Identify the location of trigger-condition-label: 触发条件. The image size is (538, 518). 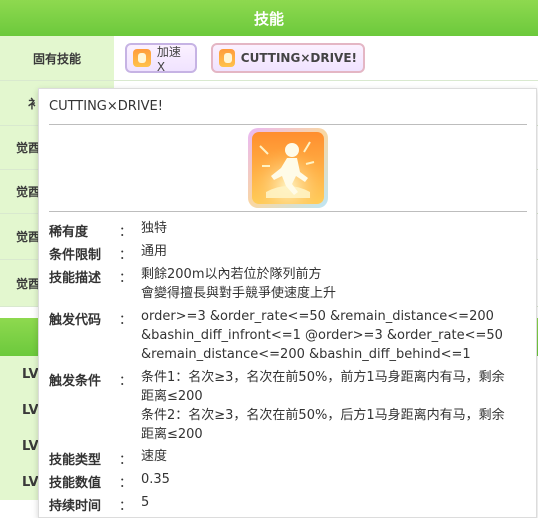
(75, 381).